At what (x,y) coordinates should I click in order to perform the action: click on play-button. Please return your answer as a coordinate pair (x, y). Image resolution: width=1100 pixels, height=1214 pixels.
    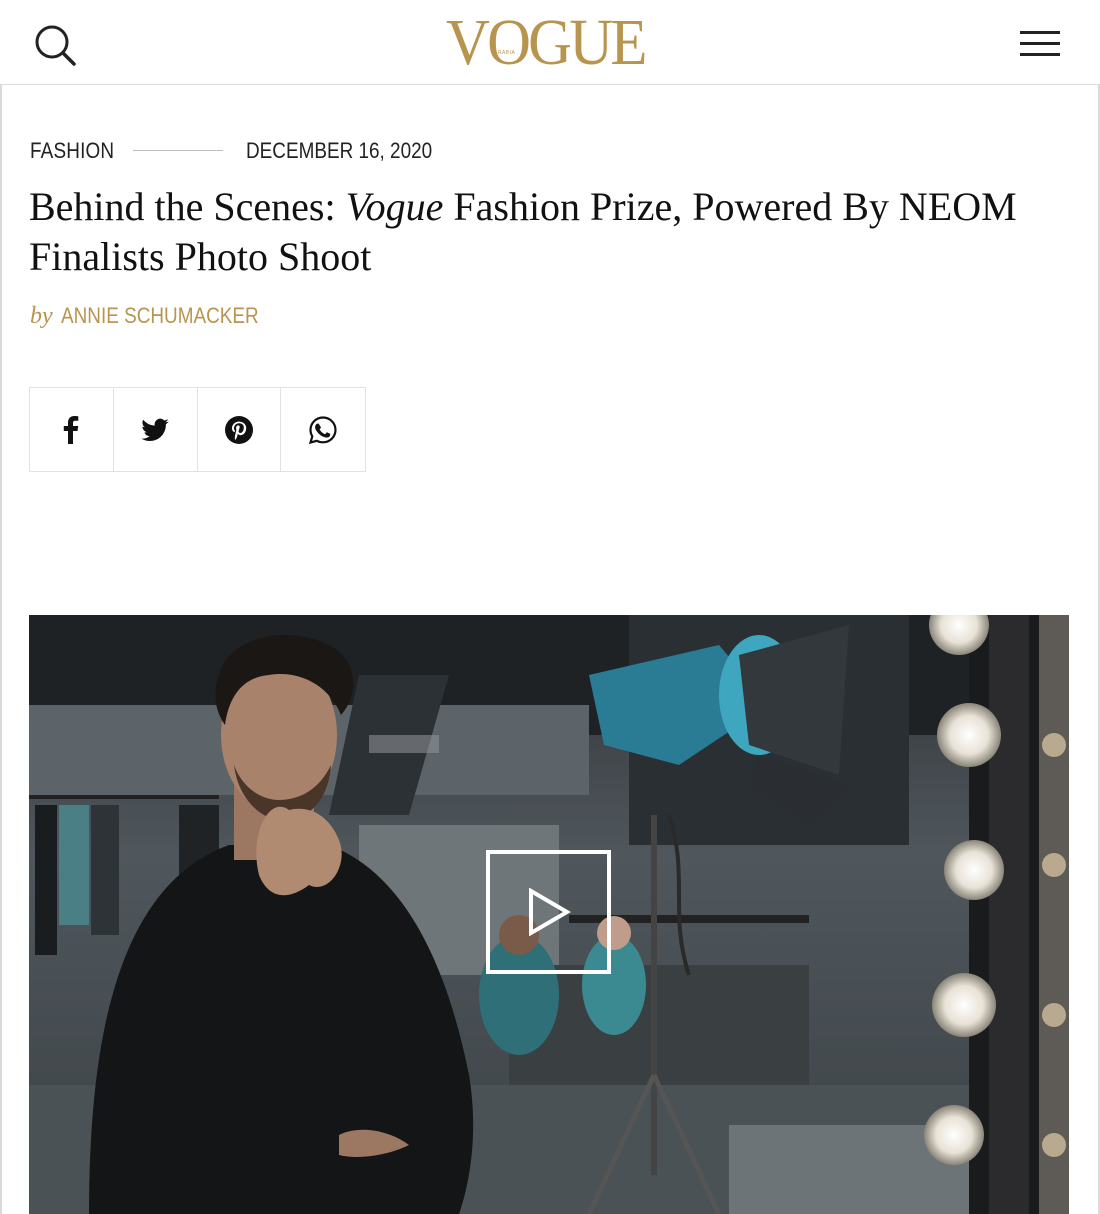
    Looking at the image, I should click on (548, 912).